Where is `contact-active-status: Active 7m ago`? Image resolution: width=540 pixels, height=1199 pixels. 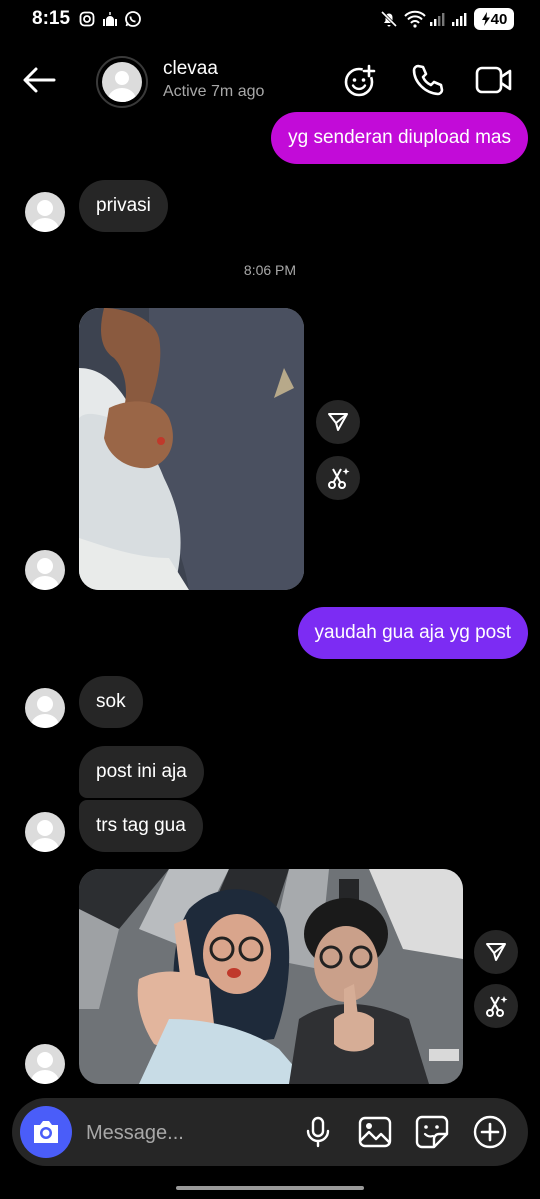
contact-active-status: Active 7m ago is located at coordinates (214, 91).